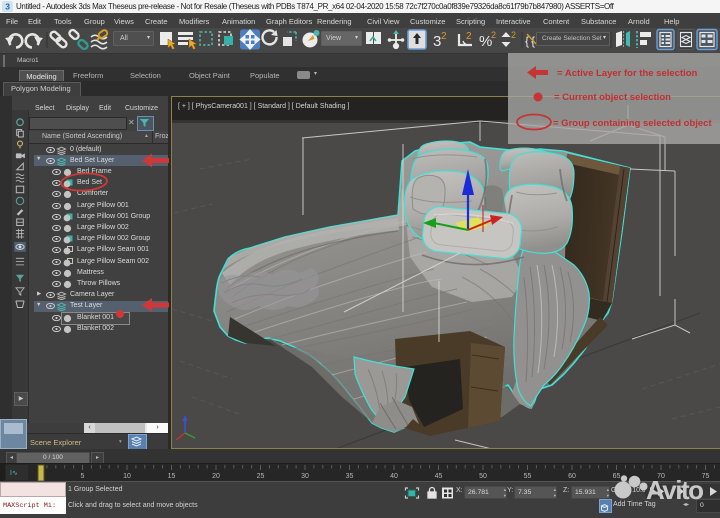  Describe the element at coordinates (439, 476) in the screenshot. I see `svg-text: 45` at that location.